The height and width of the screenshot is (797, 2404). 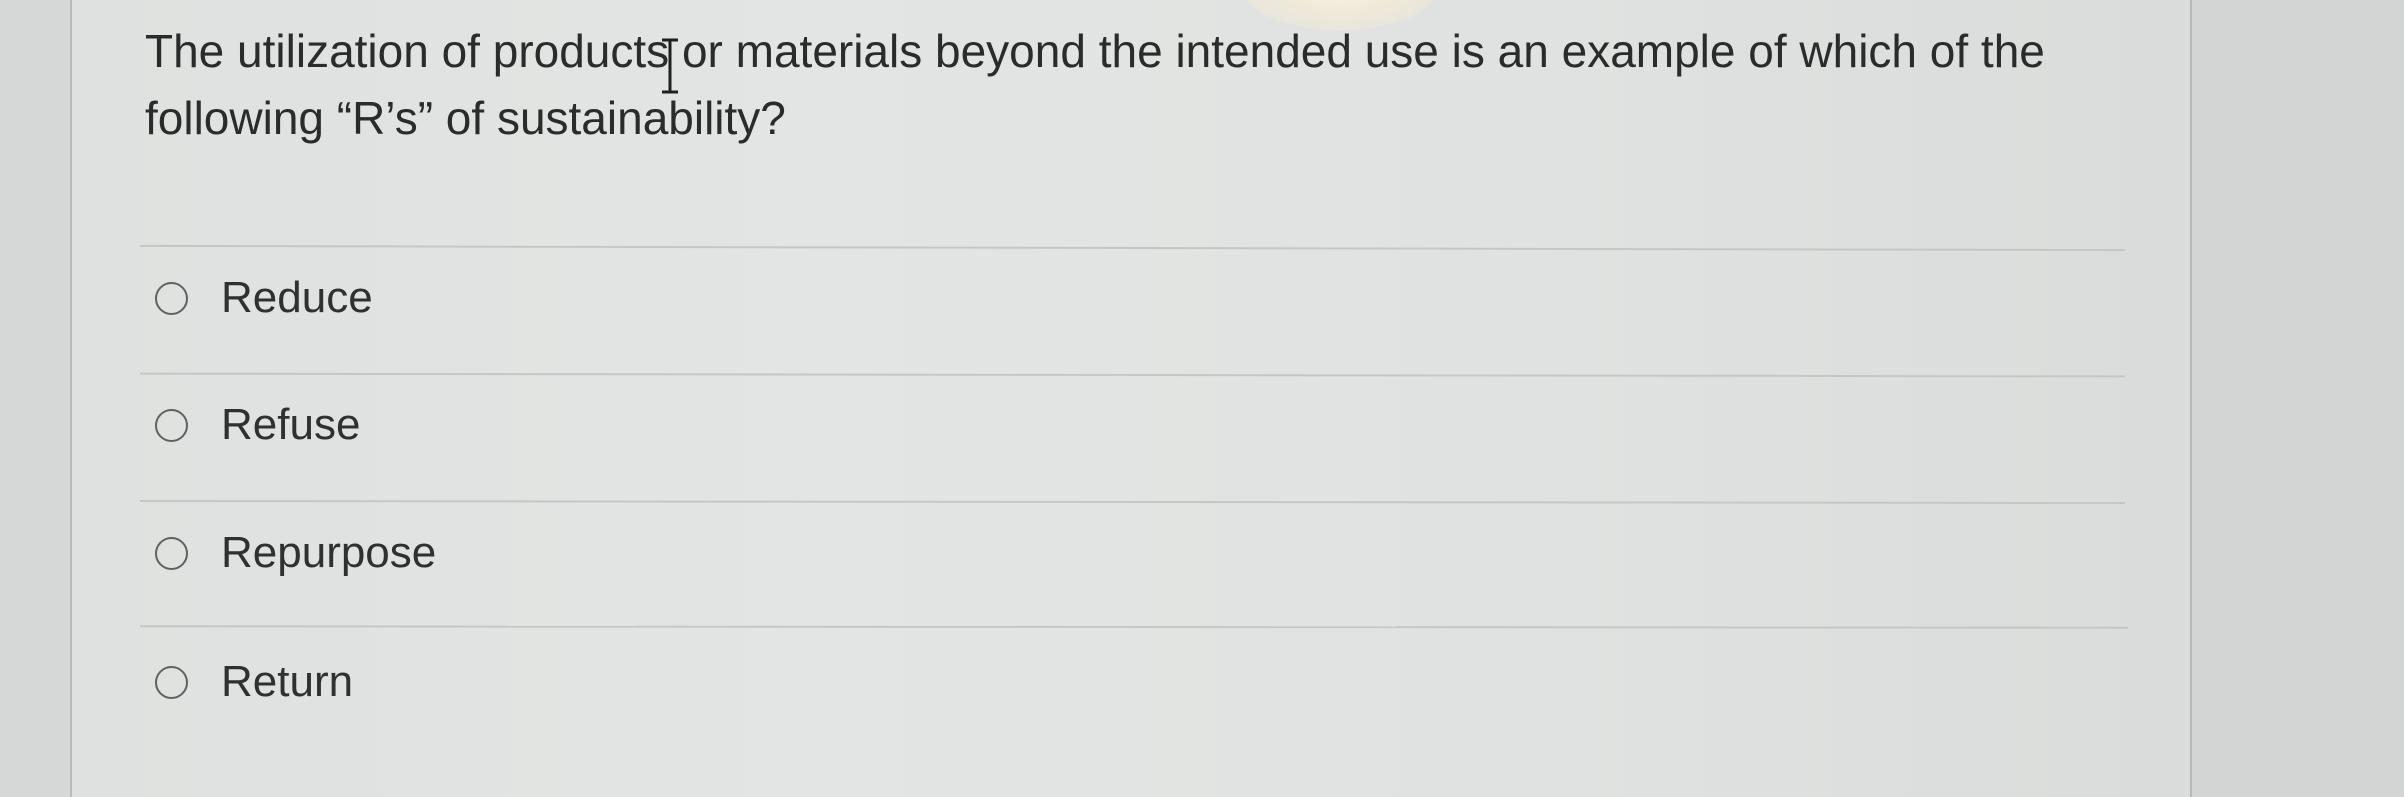 What do you see at coordinates (291, 424) in the screenshot?
I see `option-label: Refuse` at bounding box center [291, 424].